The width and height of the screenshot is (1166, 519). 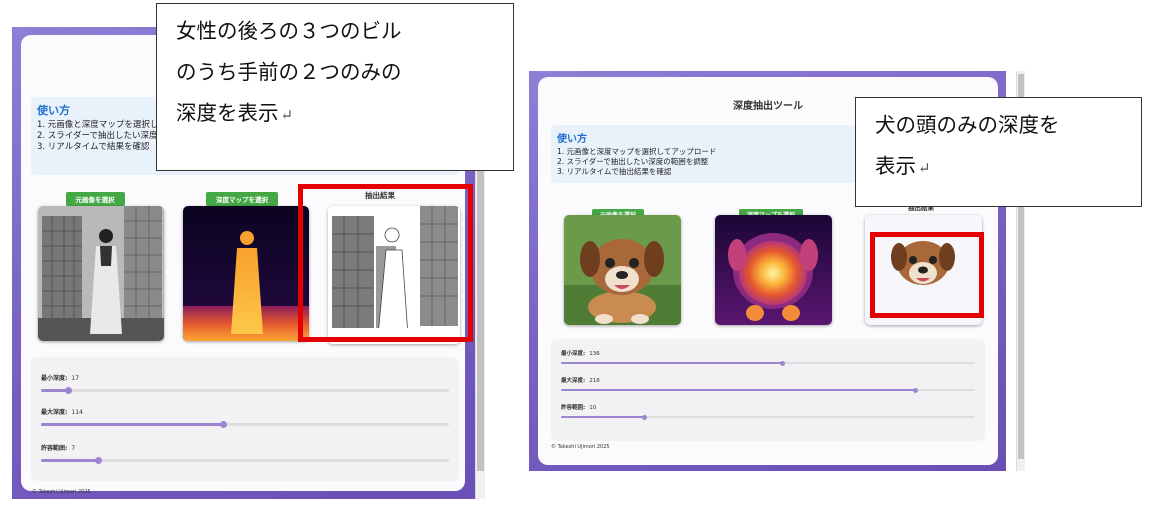 I want to click on woman-city-photo, so click(x=101, y=273).